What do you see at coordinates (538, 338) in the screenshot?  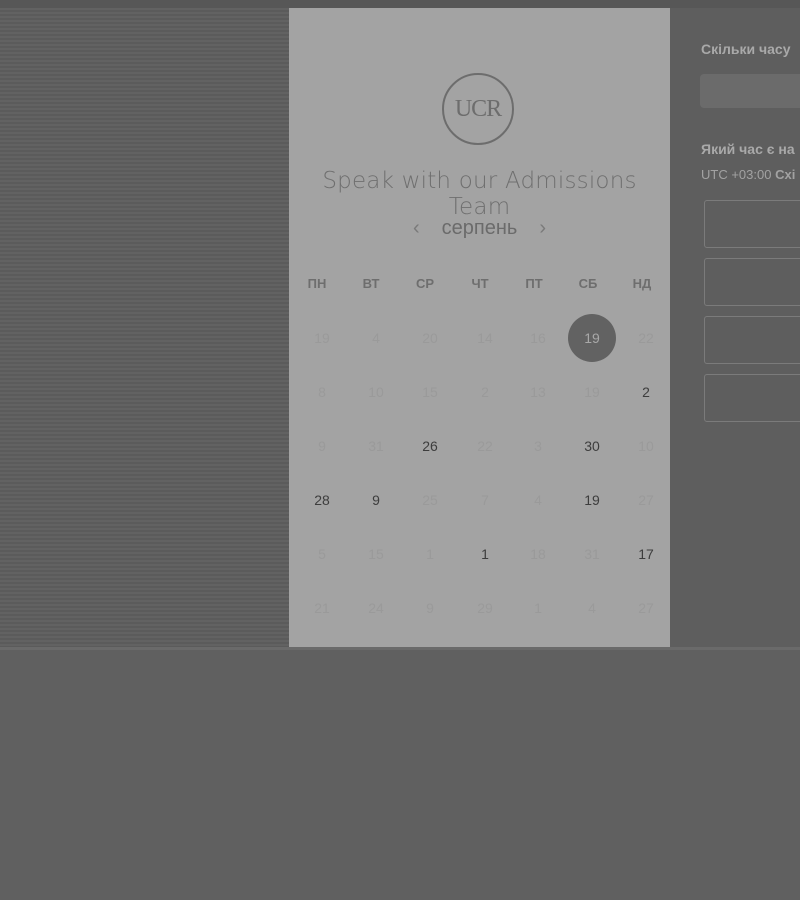 I see `calendar-day: 16` at bounding box center [538, 338].